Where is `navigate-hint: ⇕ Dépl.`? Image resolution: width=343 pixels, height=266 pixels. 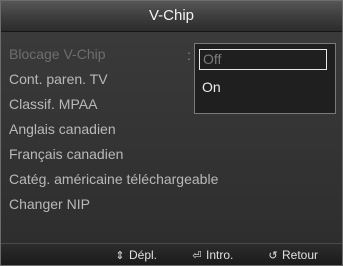
navigate-hint: ⇕ Dépl. is located at coordinates (136, 254).